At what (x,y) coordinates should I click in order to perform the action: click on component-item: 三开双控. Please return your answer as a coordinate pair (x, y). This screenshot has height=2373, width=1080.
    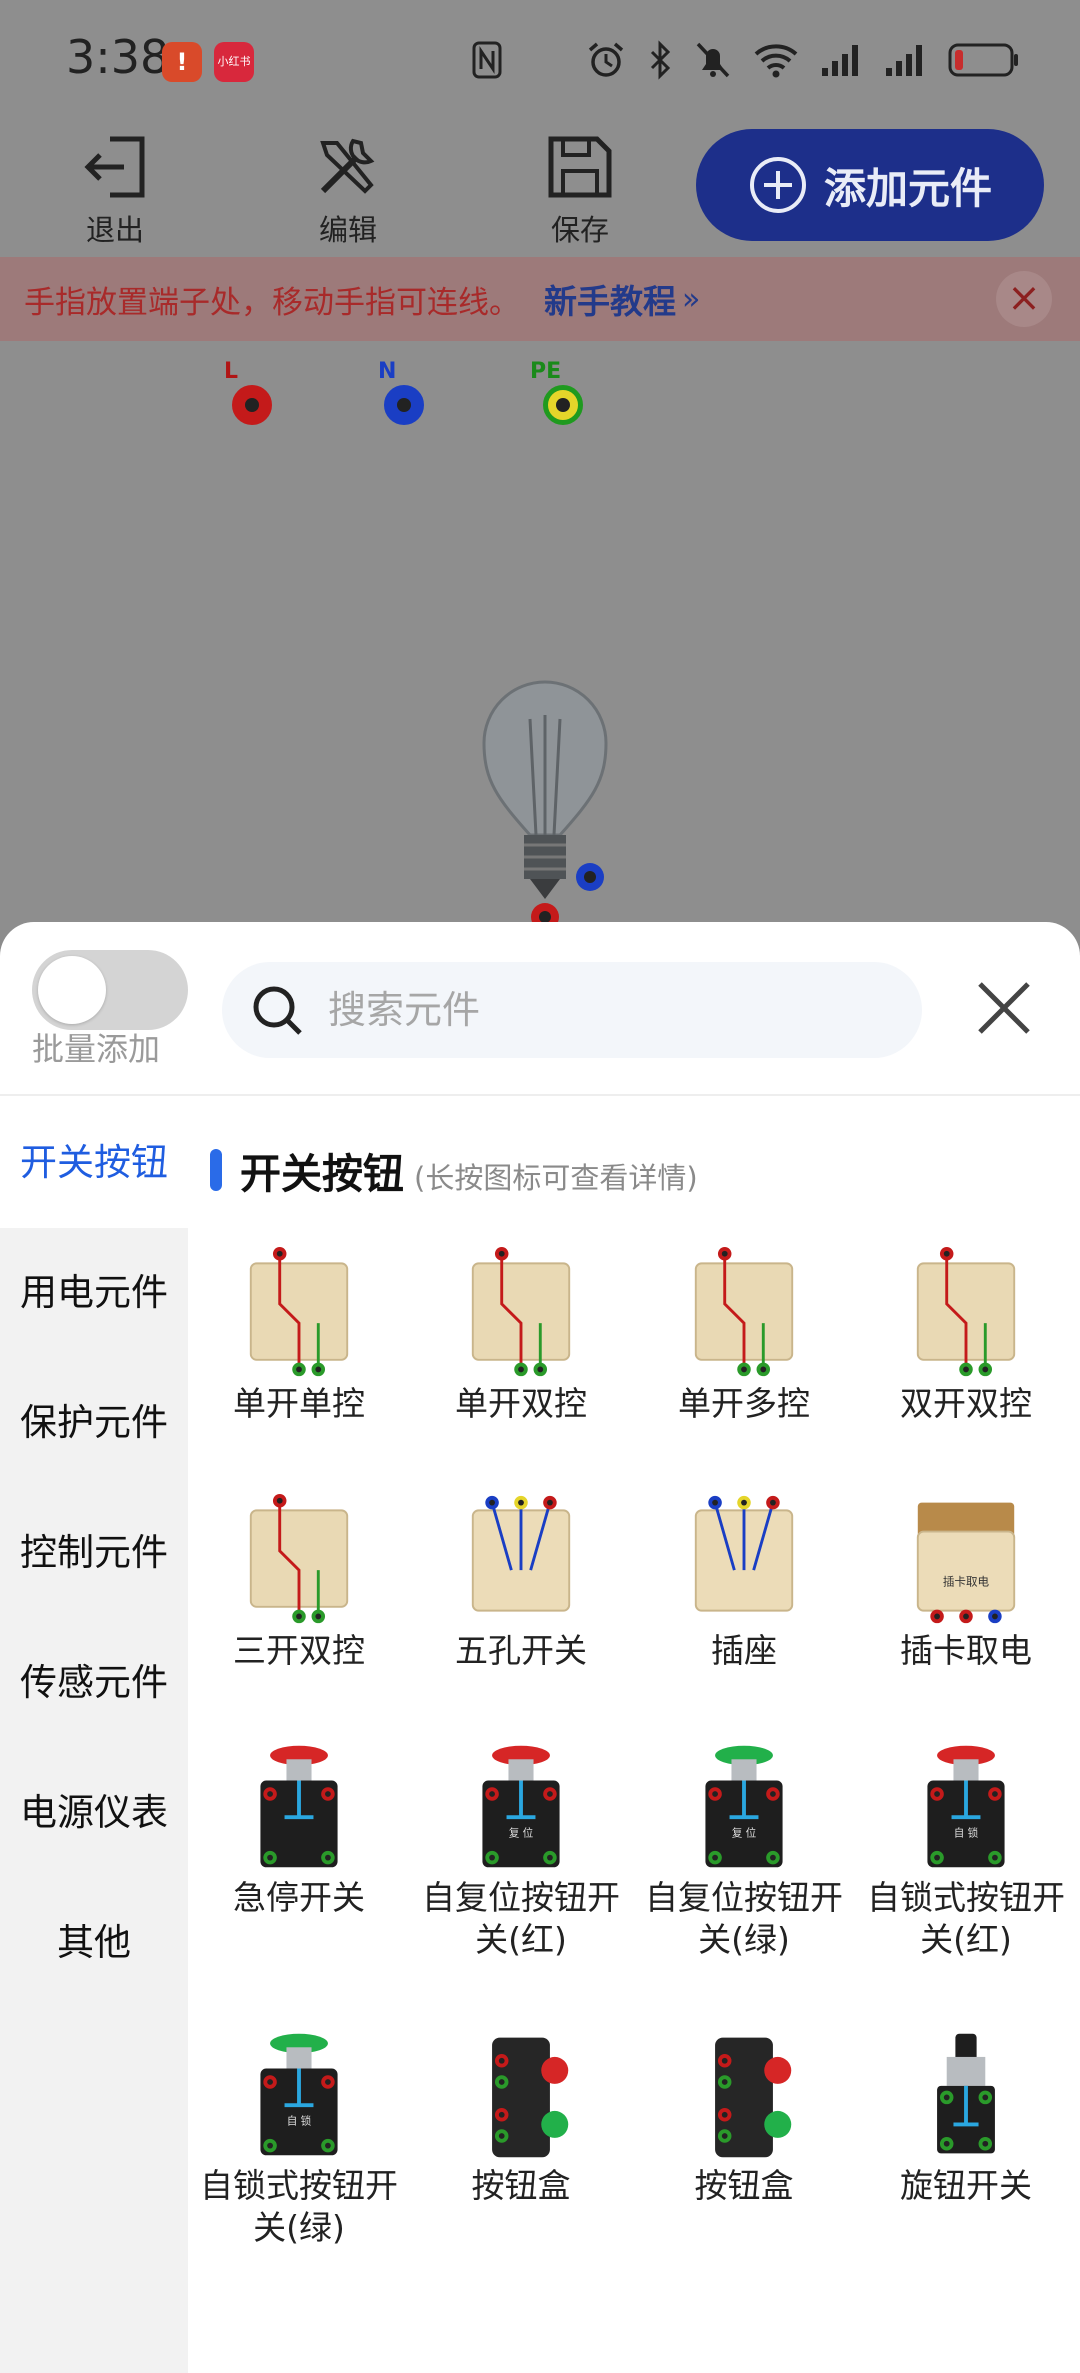
    Looking at the image, I should click on (299, 1582).